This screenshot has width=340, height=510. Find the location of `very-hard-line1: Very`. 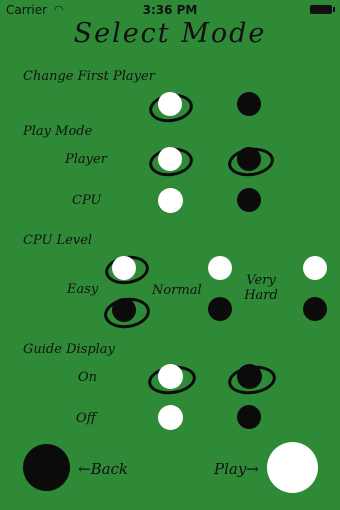

very-hard-line1: Very is located at coordinates (261, 280).